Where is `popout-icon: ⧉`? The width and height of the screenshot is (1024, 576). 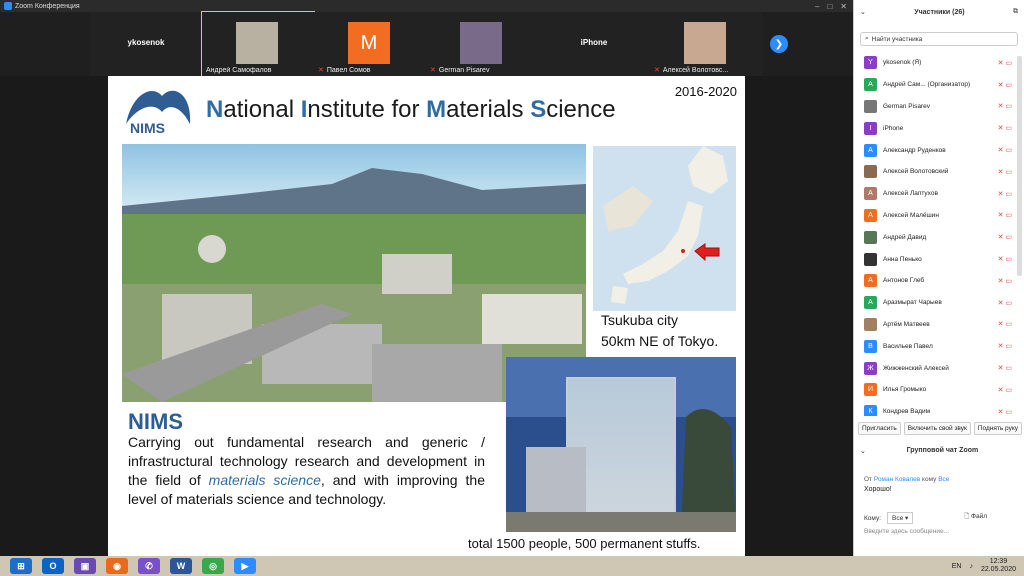 popout-icon: ⧉ is located at coordinates (1015, 12).